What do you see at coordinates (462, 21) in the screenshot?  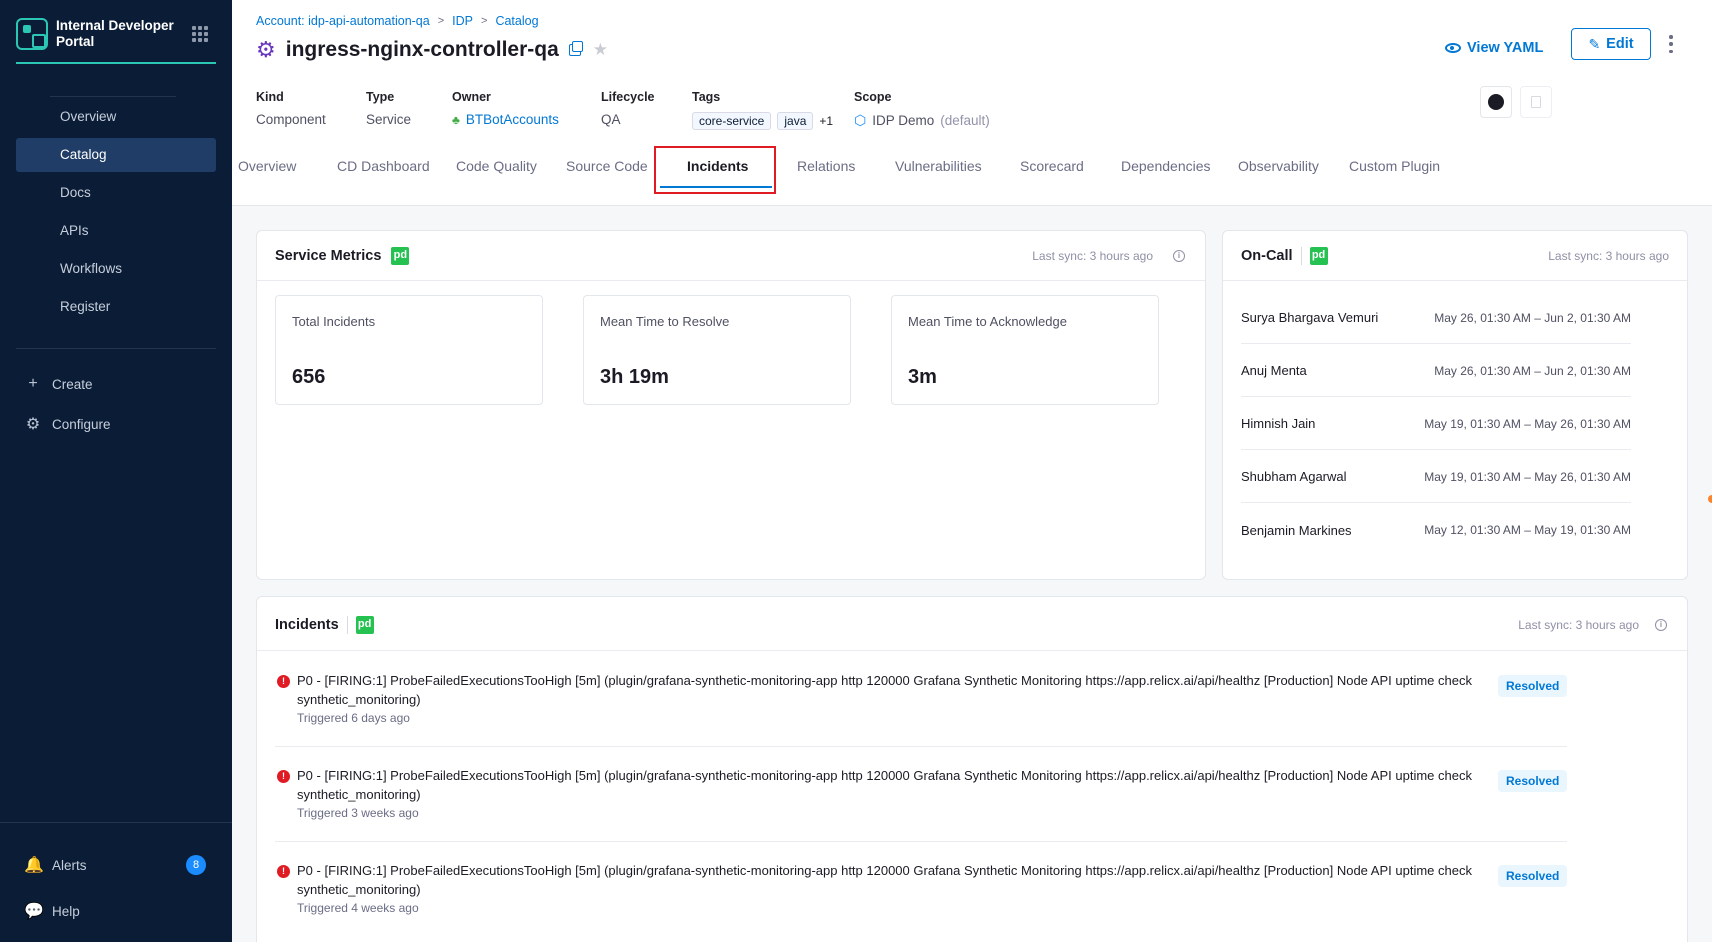 I see `breadcrumb-idp: IDP` at bounding box center [462, 21].